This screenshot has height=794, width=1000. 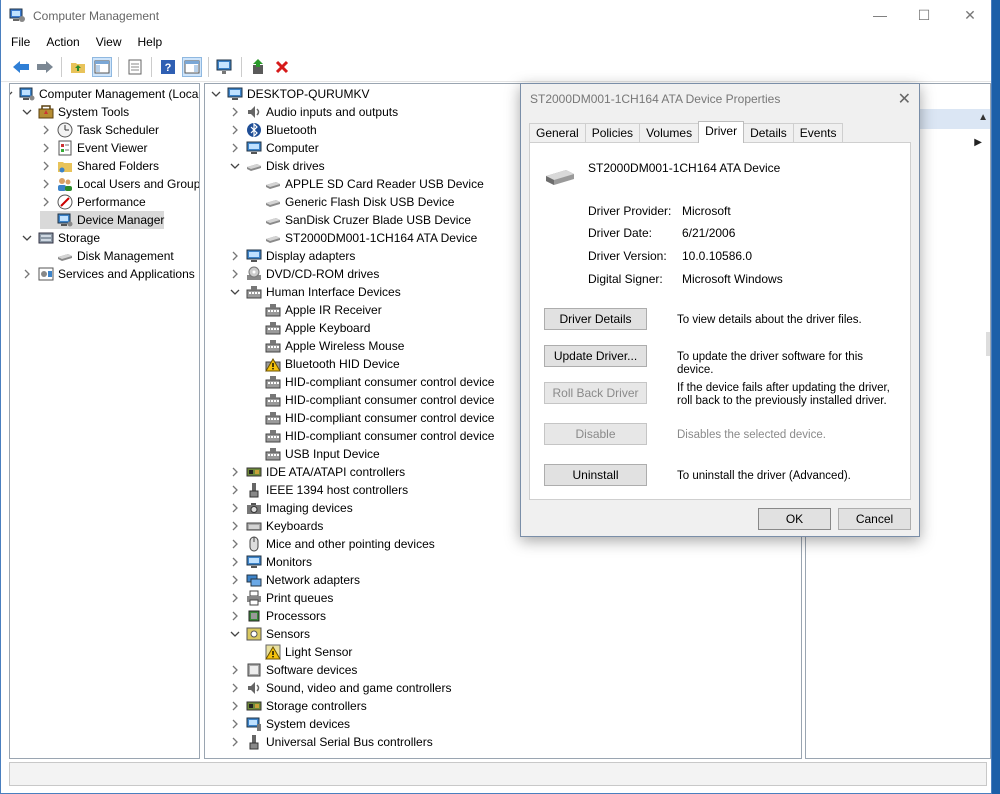 I want to click on device-tree-item: ST2000DM001-1CH164 ATA Device, so click(x=362, y=238).